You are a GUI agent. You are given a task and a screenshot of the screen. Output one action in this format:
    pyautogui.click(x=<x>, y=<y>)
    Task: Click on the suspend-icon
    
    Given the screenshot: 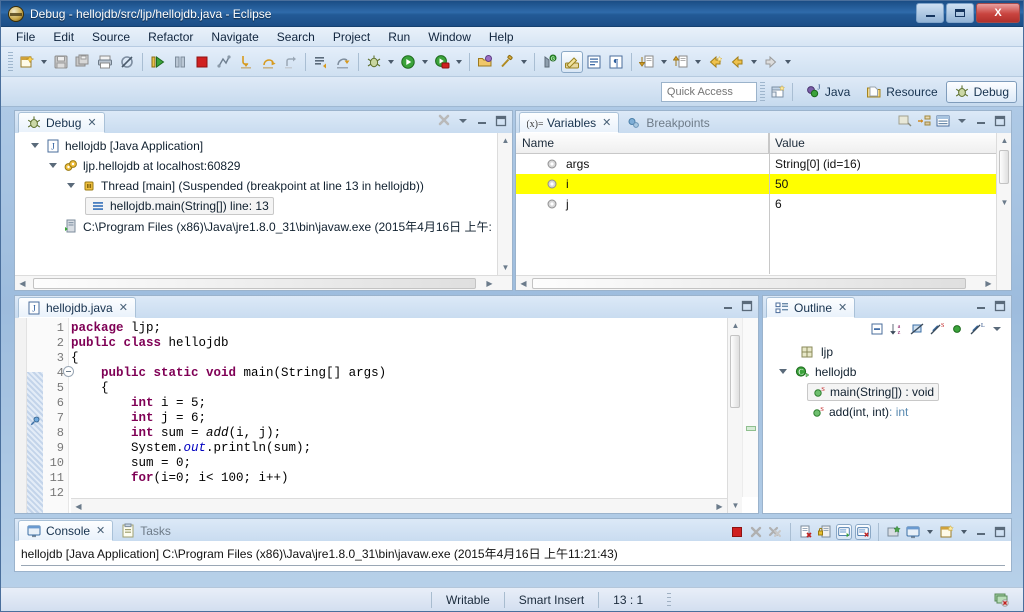 What is the action you would take?
    pyautogui.click(x=180, y=62)
    